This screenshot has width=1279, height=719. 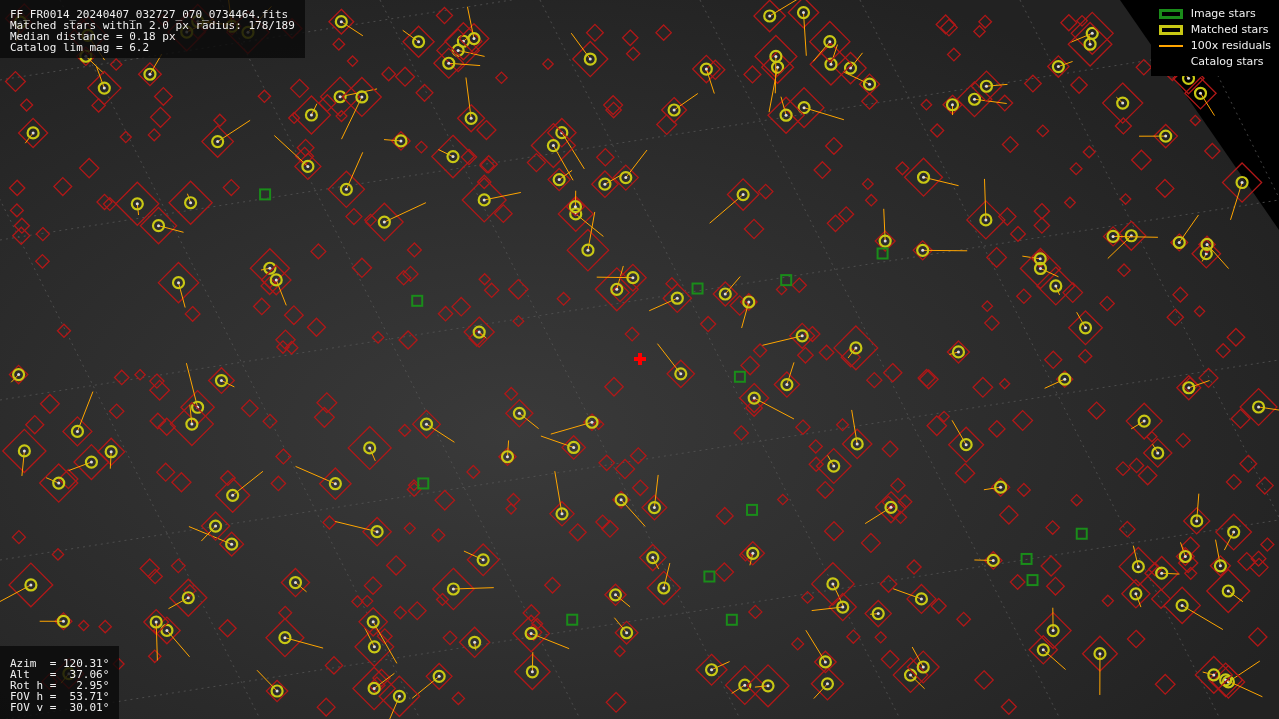 I want to click on legend-label: Matched stars, so click(x=1229, y=29).